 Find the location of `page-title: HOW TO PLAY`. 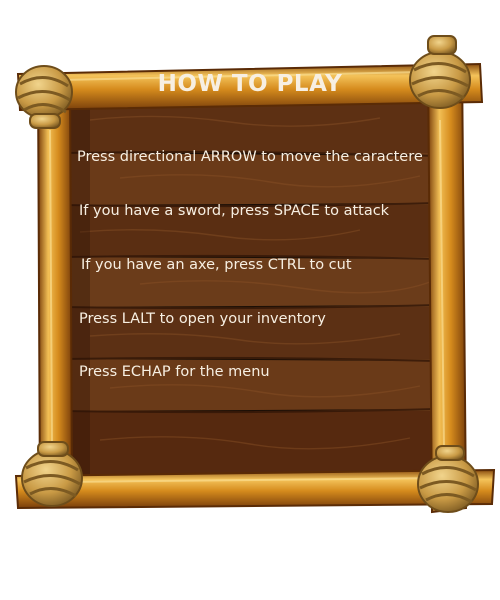

page-title: HOW TO PLAY is located at coordinates (250, 84).